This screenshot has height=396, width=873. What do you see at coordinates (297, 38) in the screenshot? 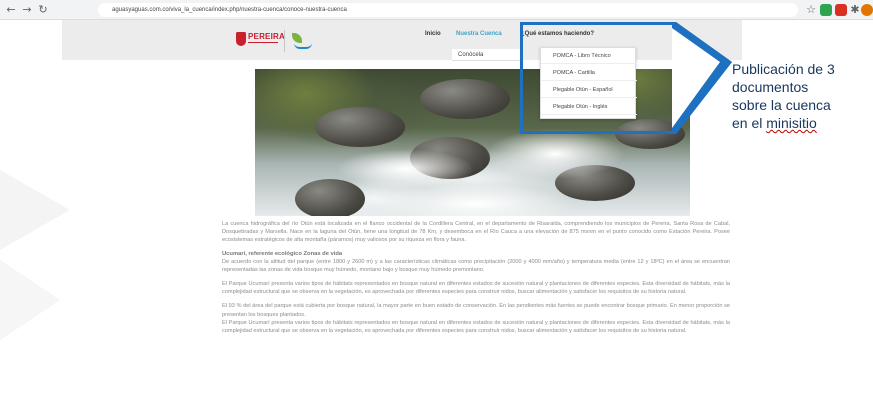
I see `leaf-icon` at bounding box center [297, 38].